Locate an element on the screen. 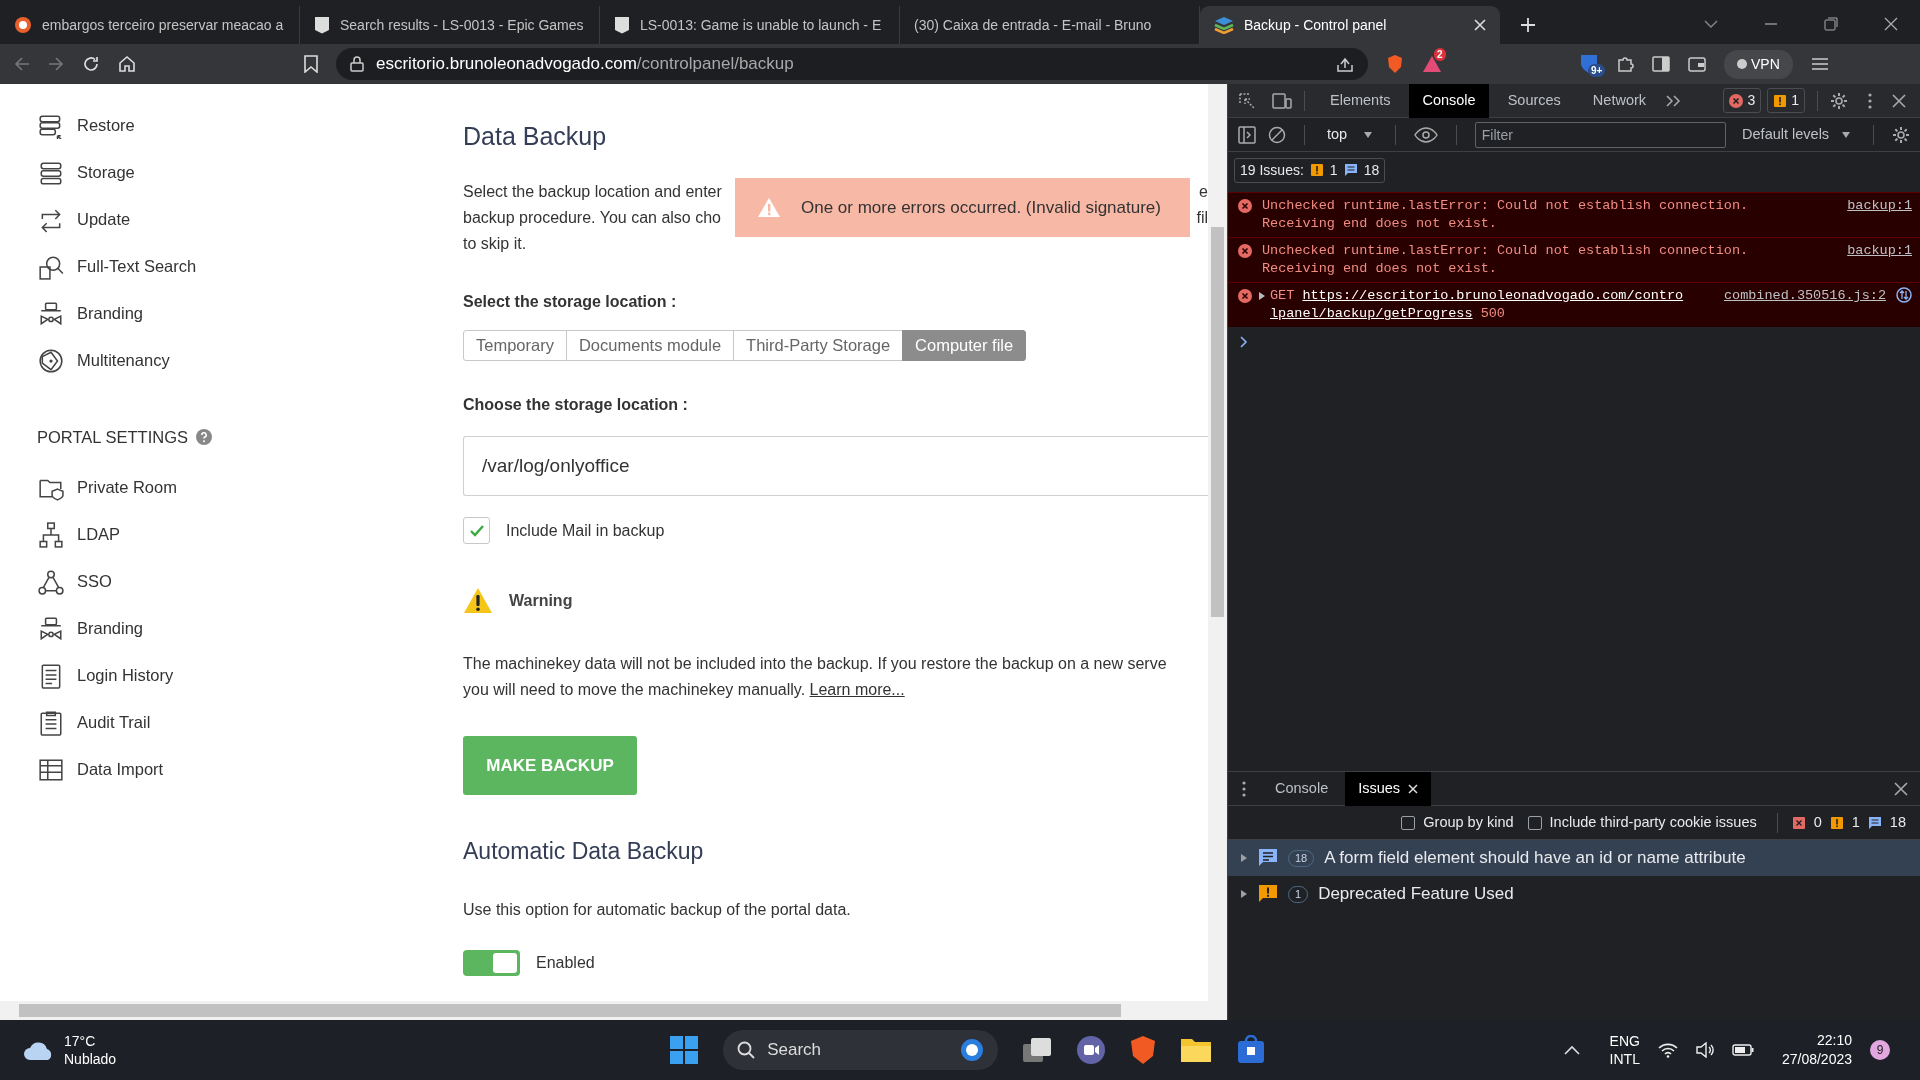 The image size is (1920, 1080). search-field: Search is located at coordinates (861, 1050).